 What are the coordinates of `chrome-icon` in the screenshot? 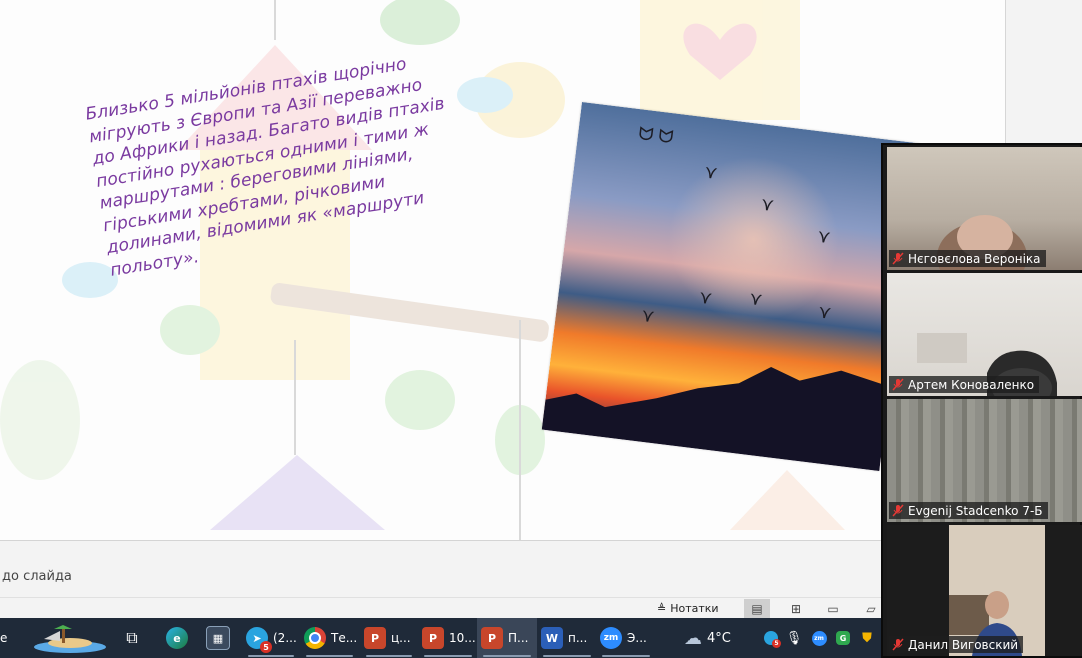 It's located at (315, 638).